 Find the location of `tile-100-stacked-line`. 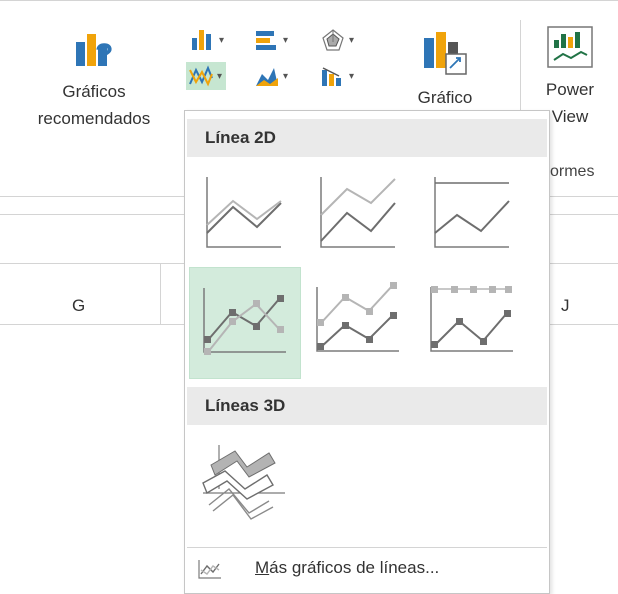

tile-100-stacked-line is located at coordinates (473, 219).